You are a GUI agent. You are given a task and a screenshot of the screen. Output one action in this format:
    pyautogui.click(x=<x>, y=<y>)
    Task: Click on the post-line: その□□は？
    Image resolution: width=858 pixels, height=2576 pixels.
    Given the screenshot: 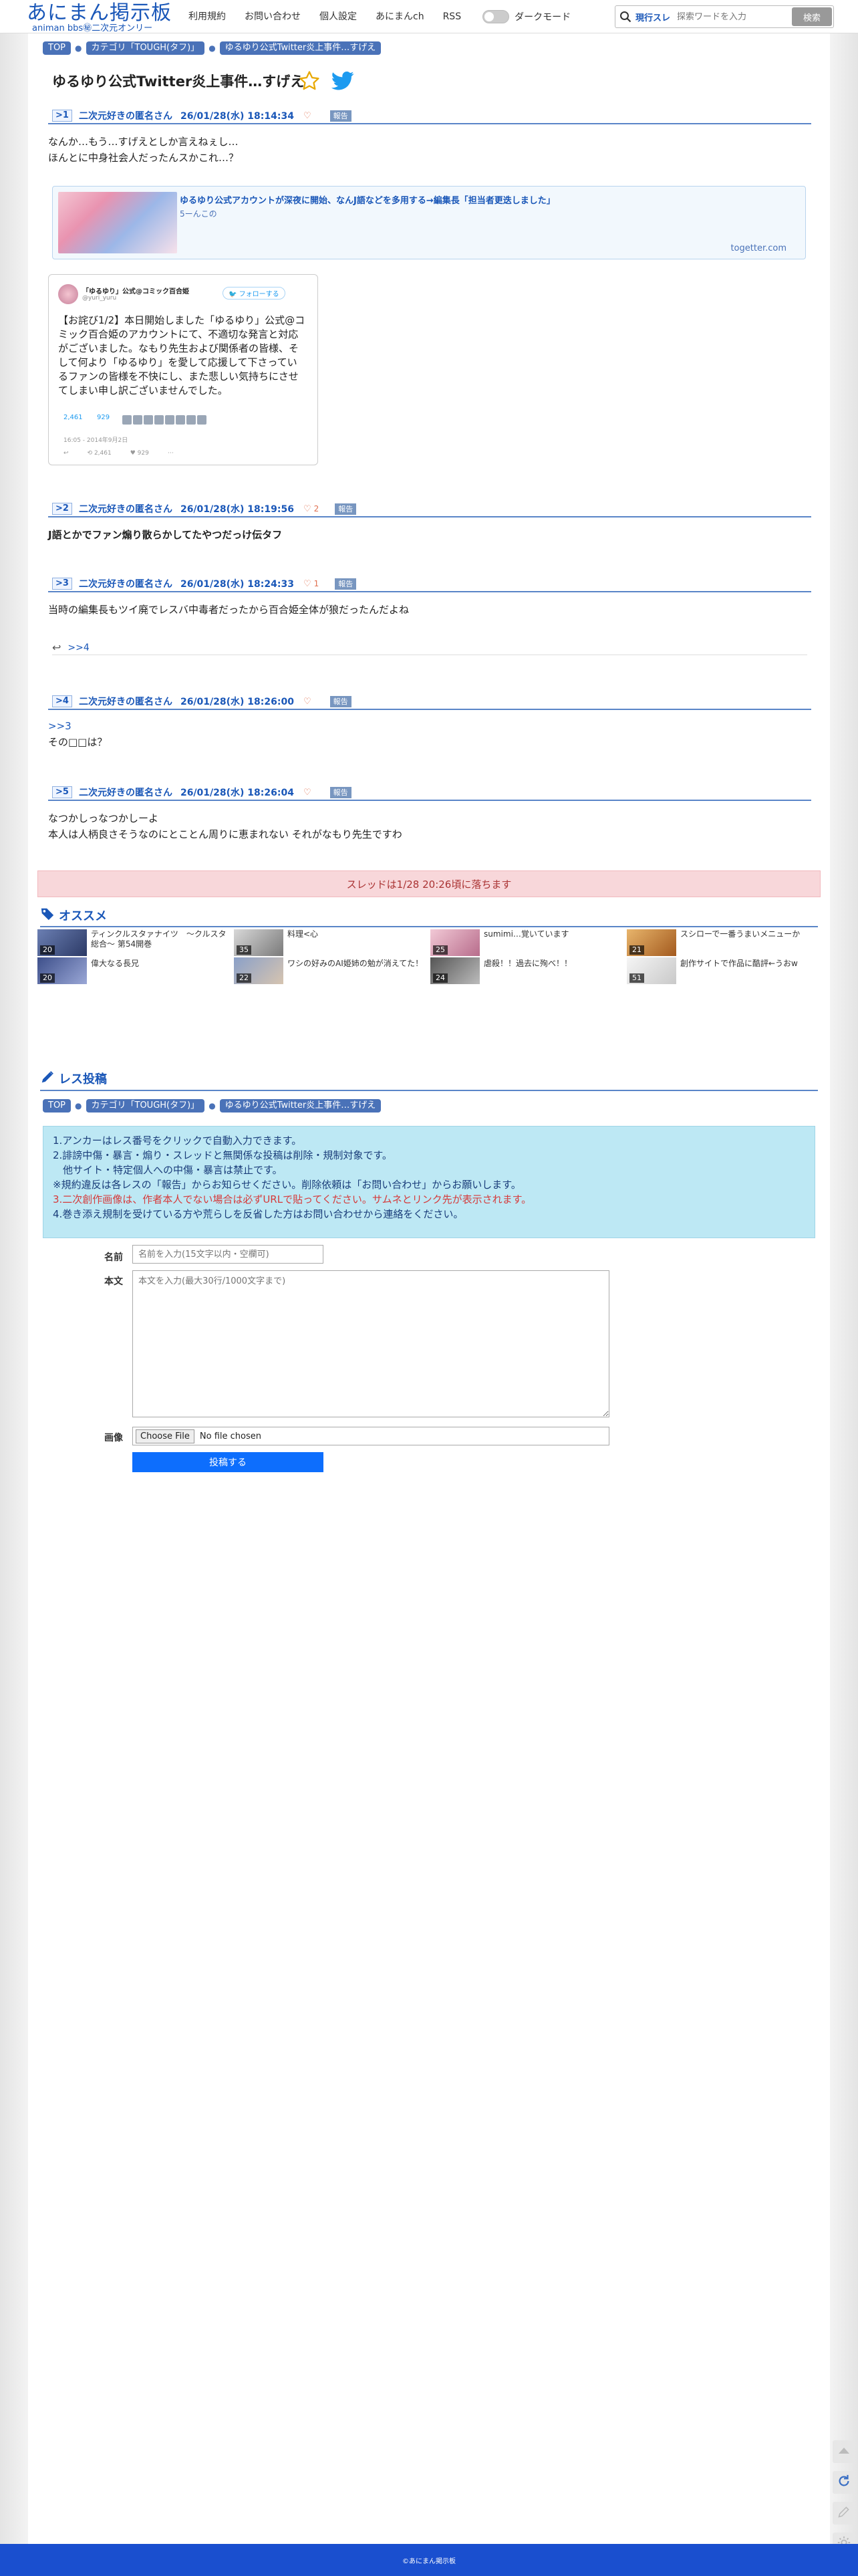 What is the action you would take?
    pyautogui.click(x=78, y=742)
    